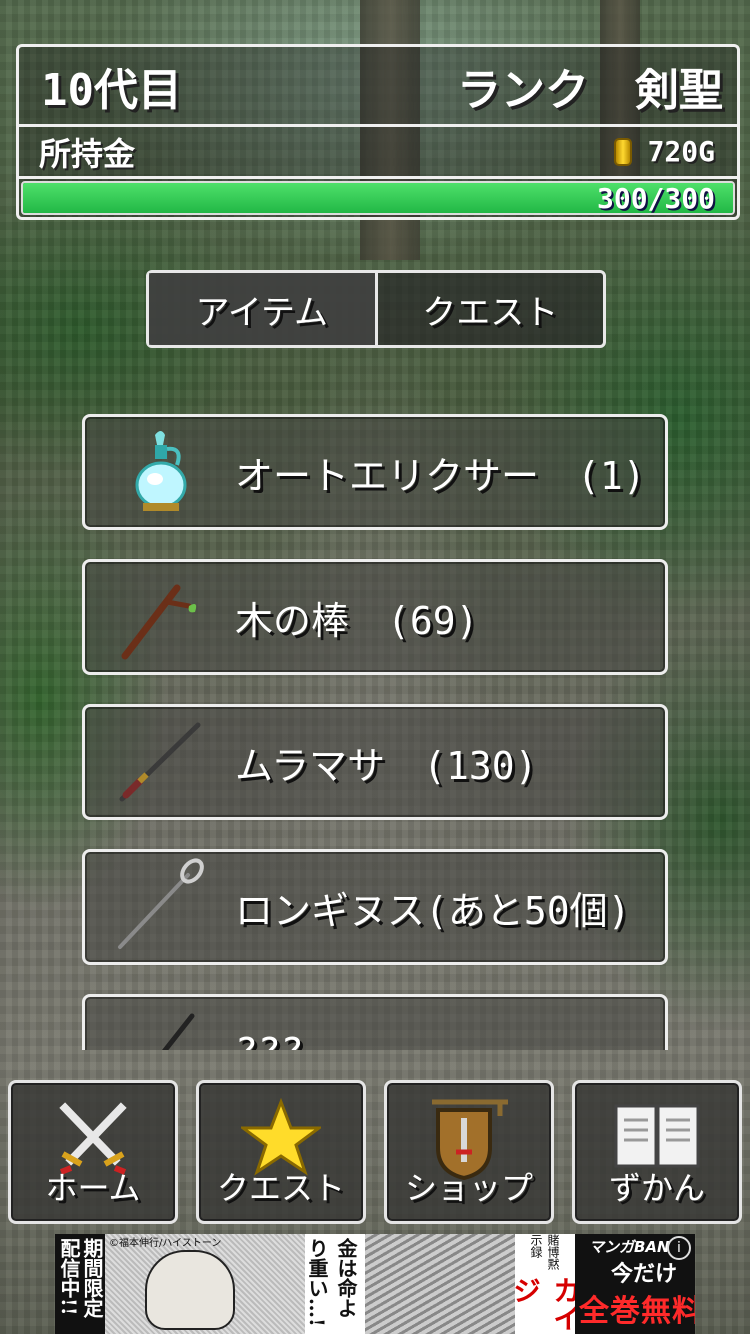 The image size is (750, 1334). Describe the element at coordinates (489, 309) in the screenshot. I see `tab-quests: クエスト` at that location.